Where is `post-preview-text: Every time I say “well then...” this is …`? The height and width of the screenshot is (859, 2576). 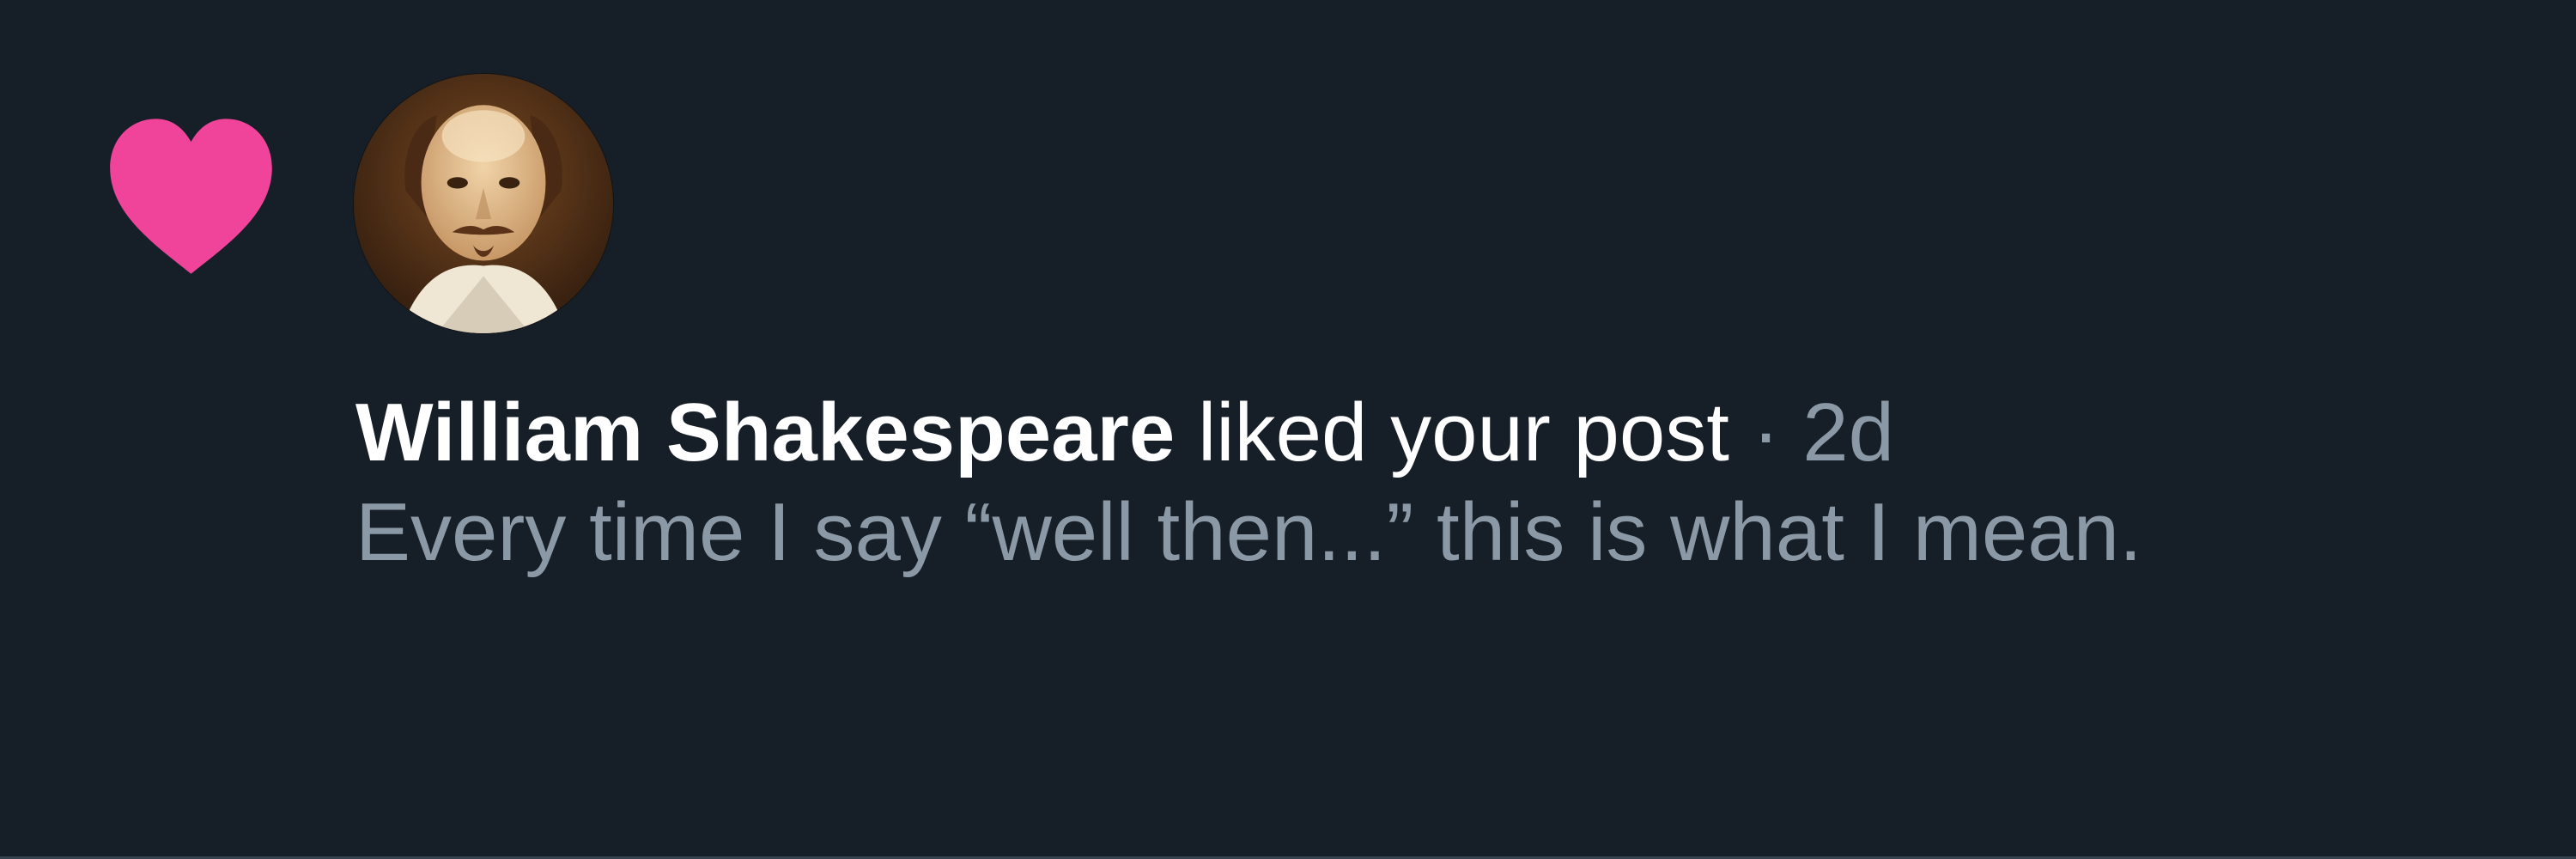 post-preview-text: Every time I say “well then...” this is … is located at coordinates (1411, 532).